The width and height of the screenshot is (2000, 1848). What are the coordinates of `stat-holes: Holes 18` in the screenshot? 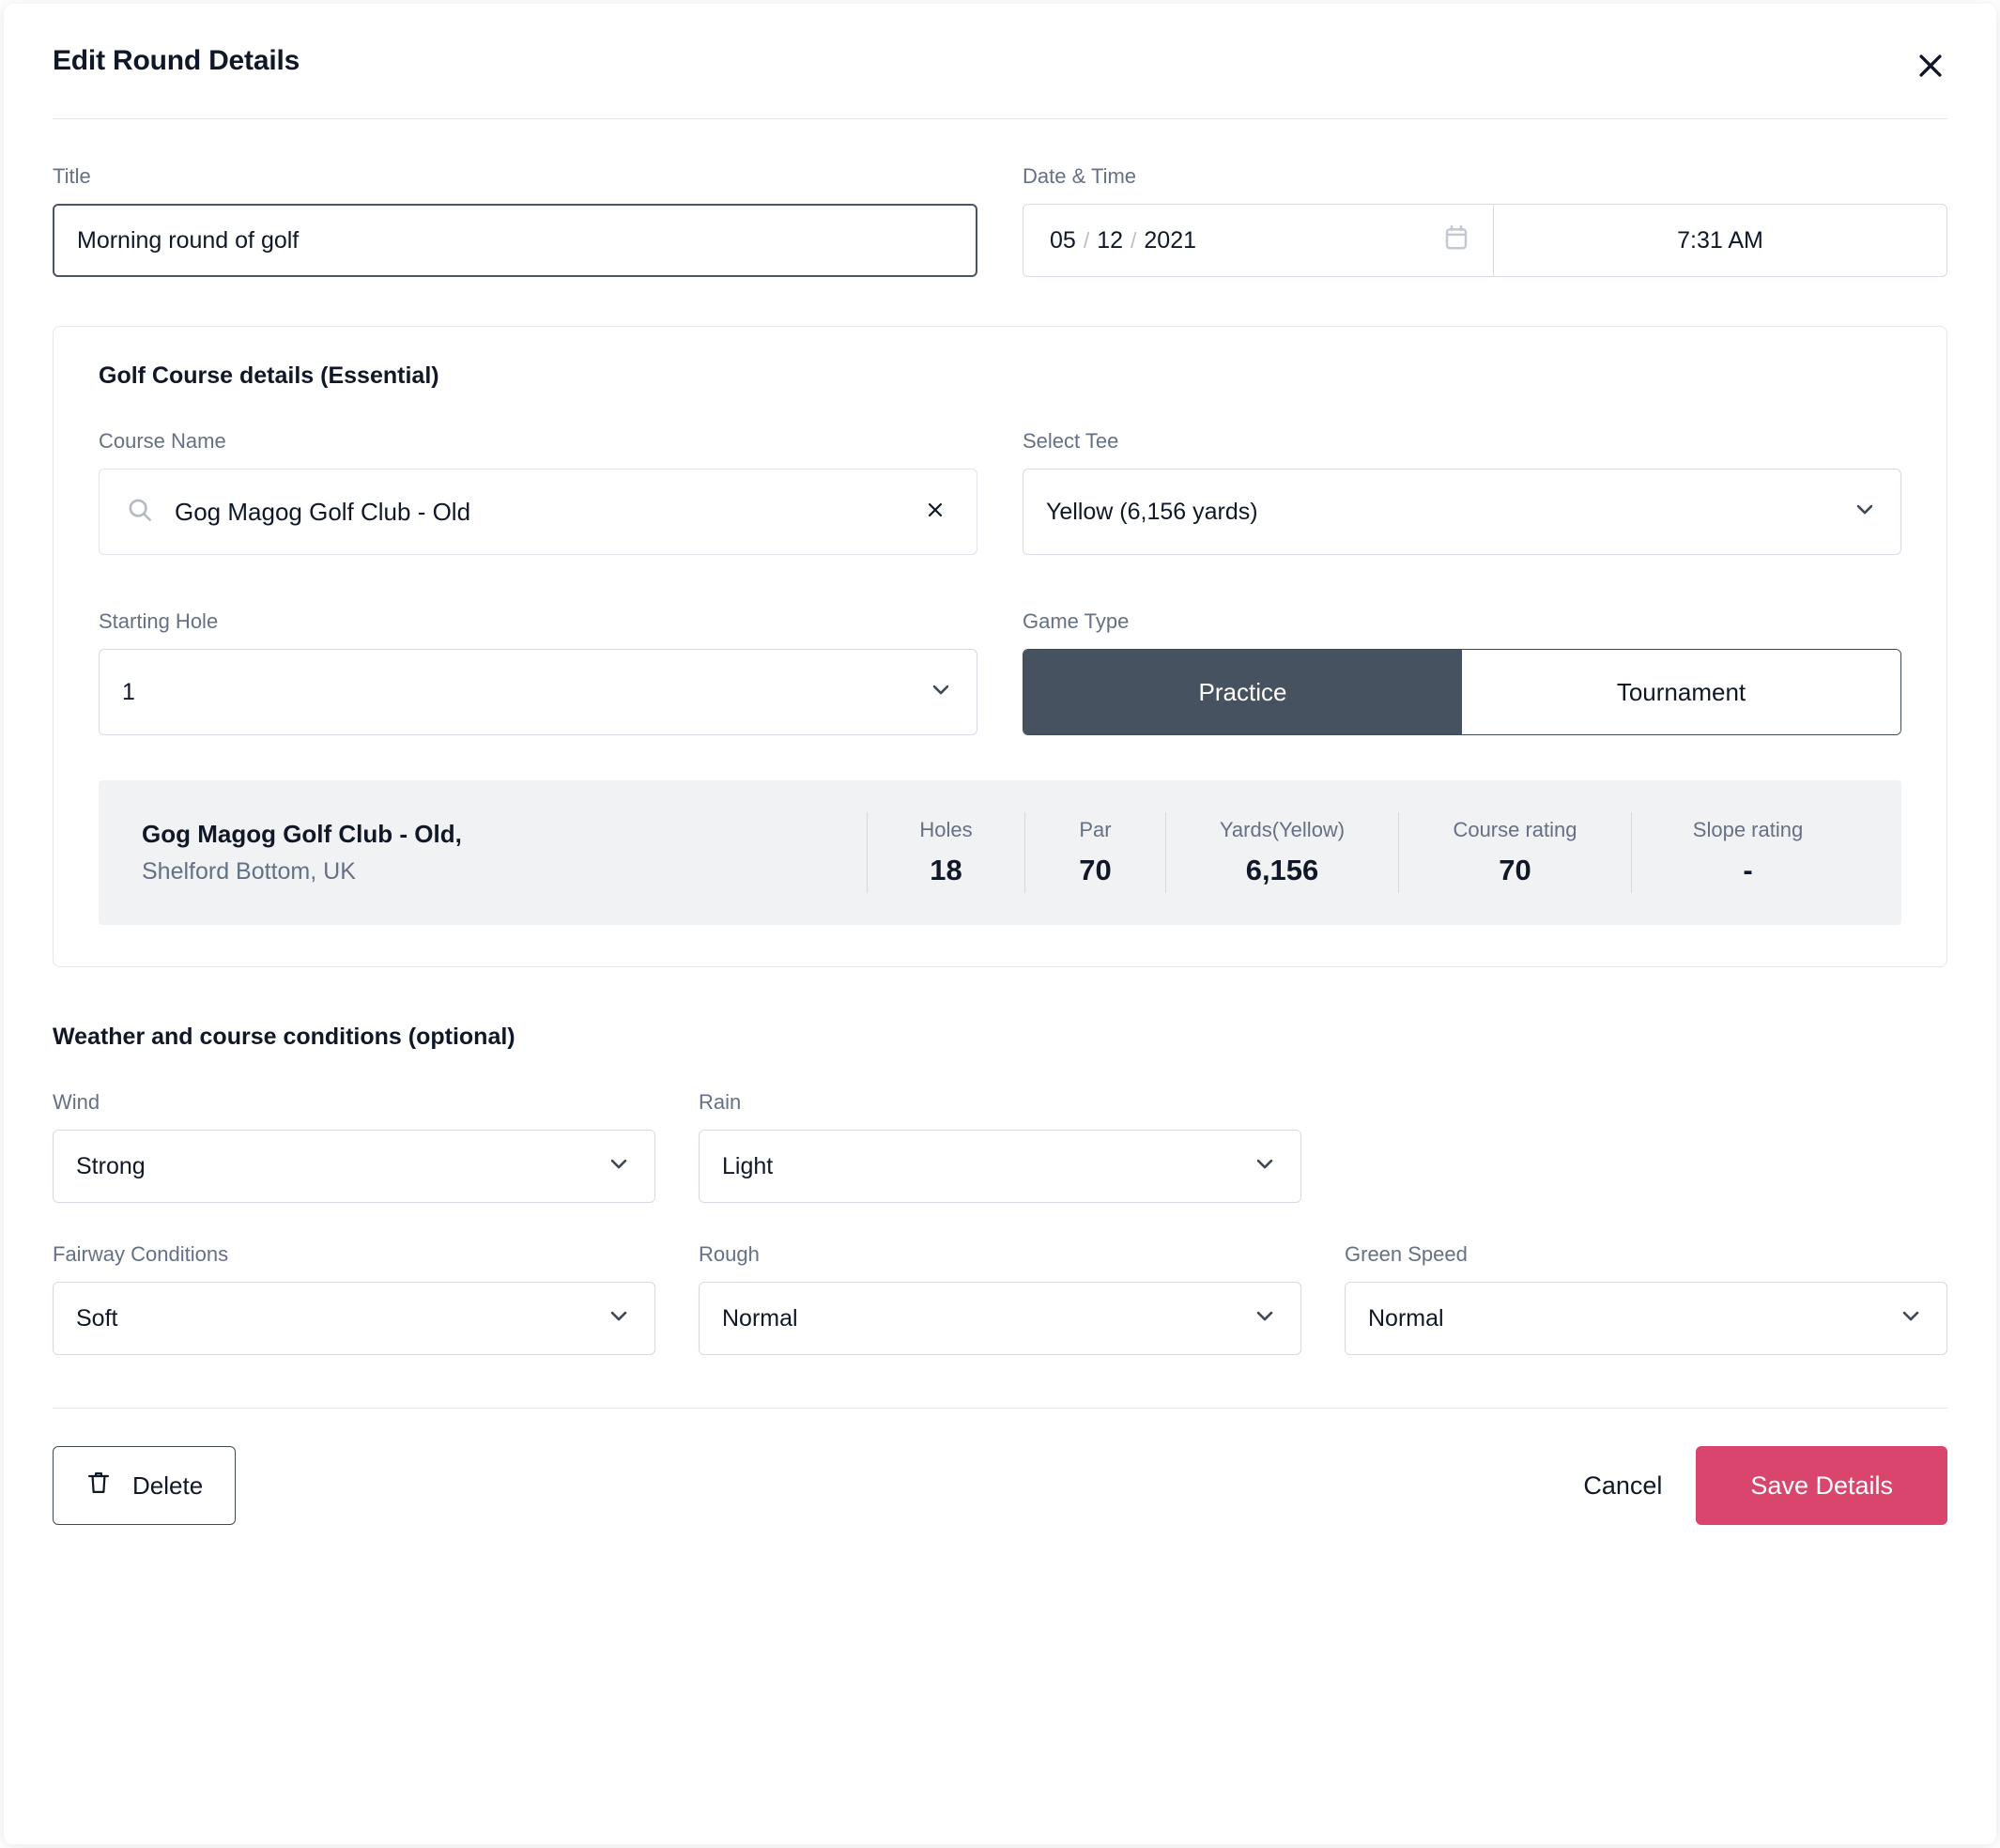 It's located at (945, 852).